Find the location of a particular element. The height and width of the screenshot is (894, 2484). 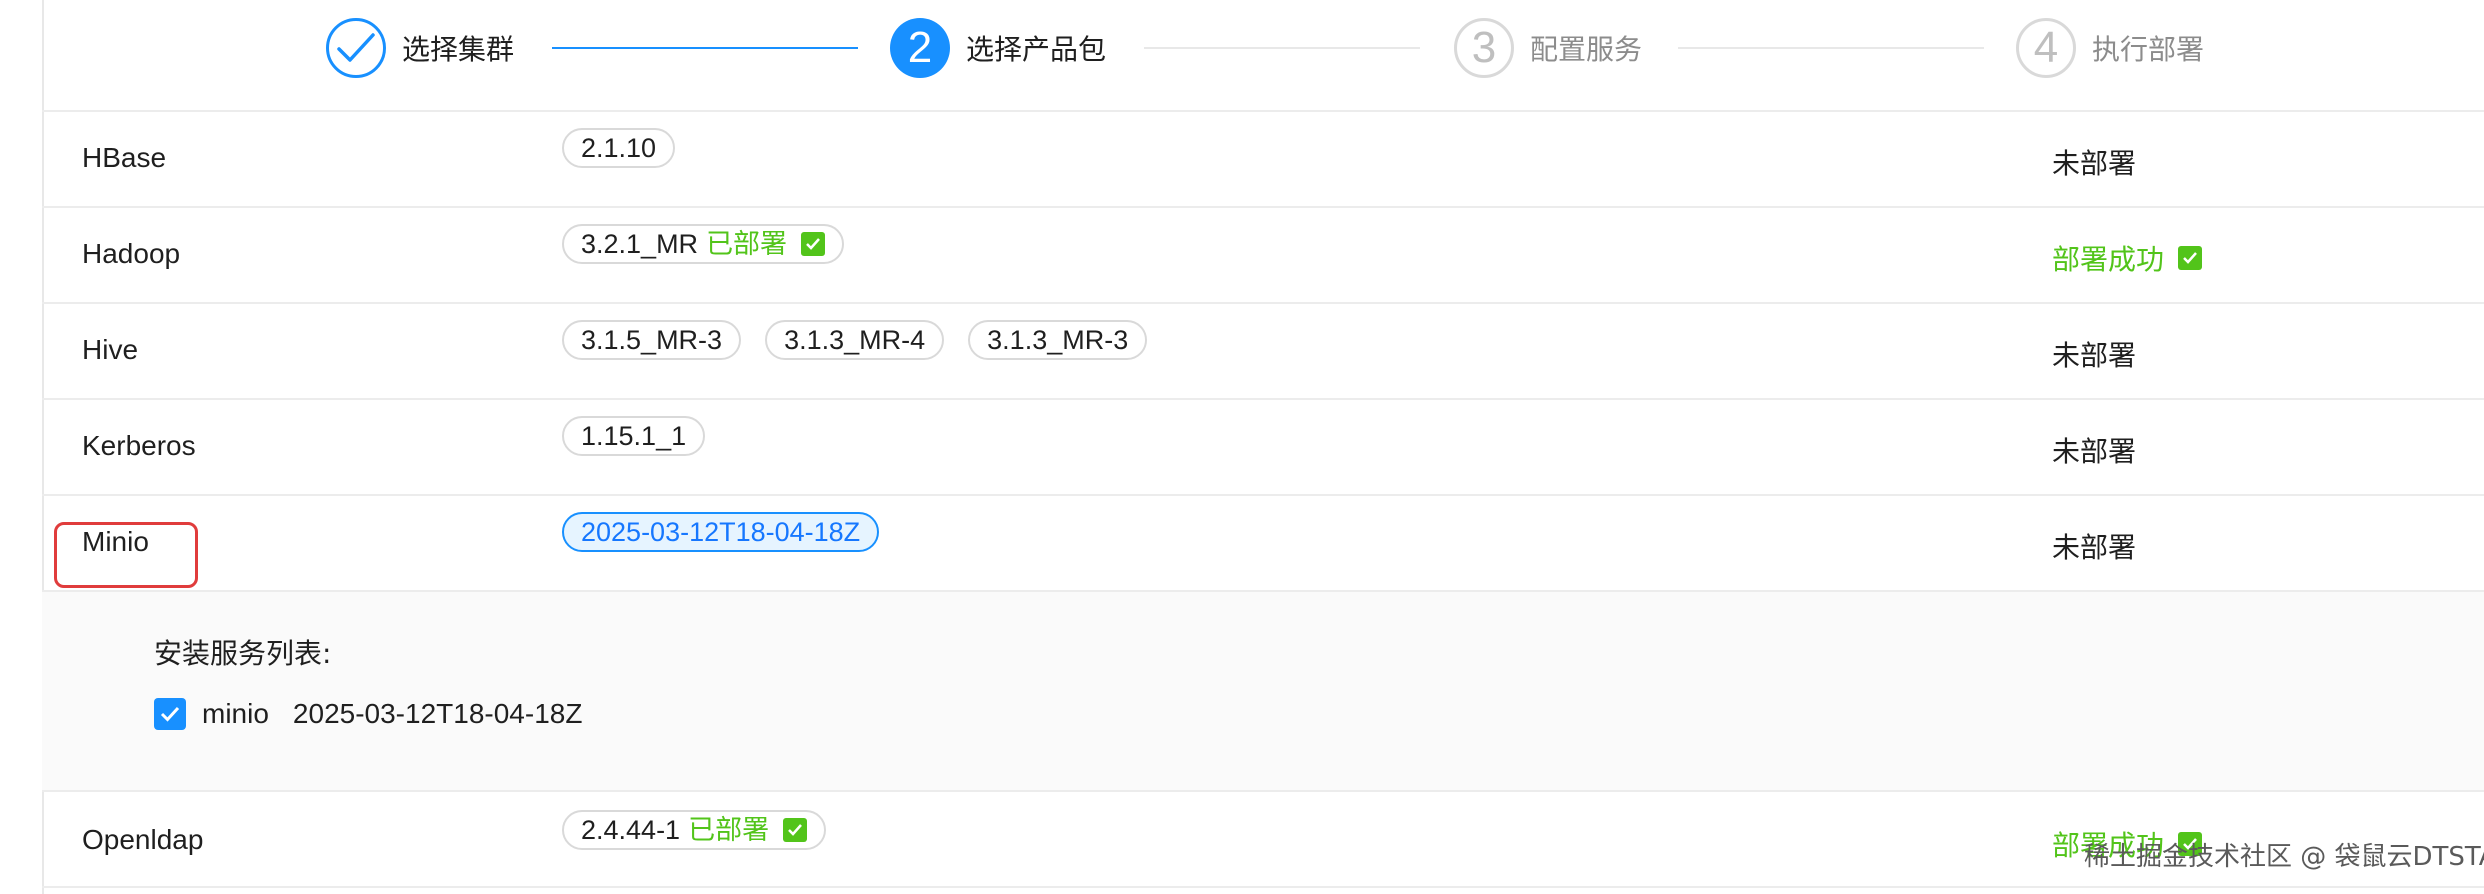

version-tag: 3.2.1_MR 已部署 is located at coordinates (703, 244).